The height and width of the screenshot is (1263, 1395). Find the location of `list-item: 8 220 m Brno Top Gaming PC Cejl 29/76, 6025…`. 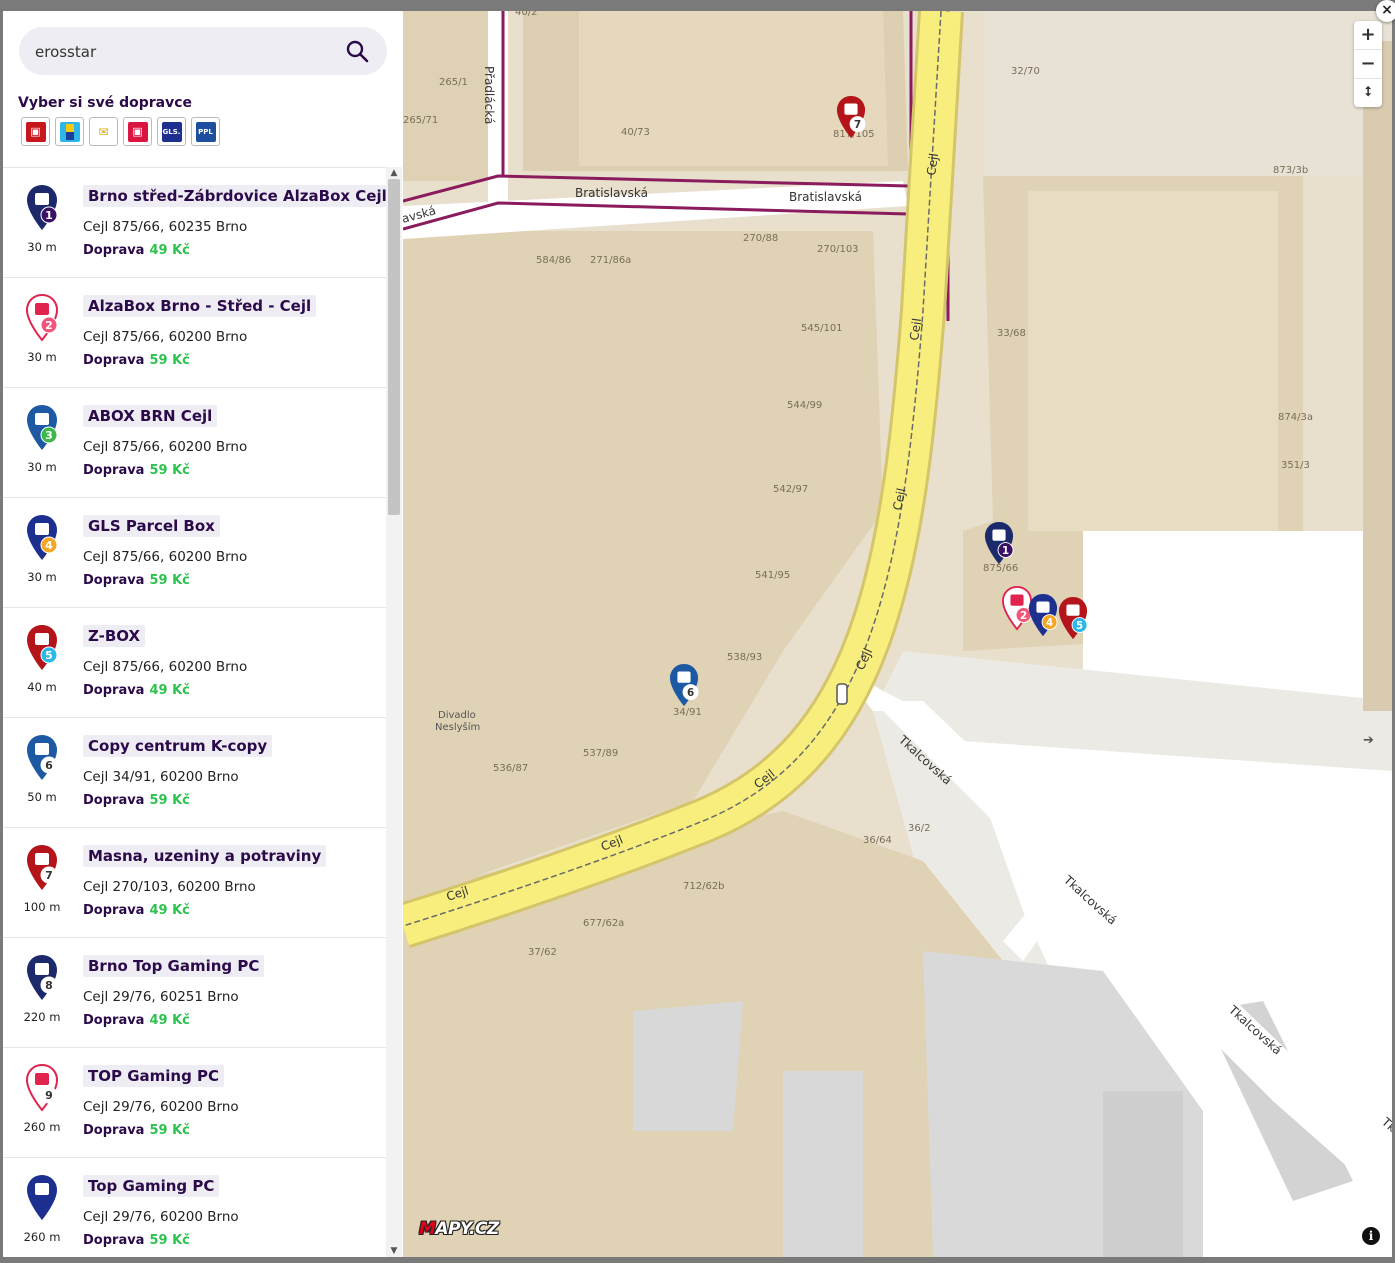

list-item: 8 220 m Brno Top Gaming PC Cejl 29/76, 6025… is located at coordinates (194, 993).